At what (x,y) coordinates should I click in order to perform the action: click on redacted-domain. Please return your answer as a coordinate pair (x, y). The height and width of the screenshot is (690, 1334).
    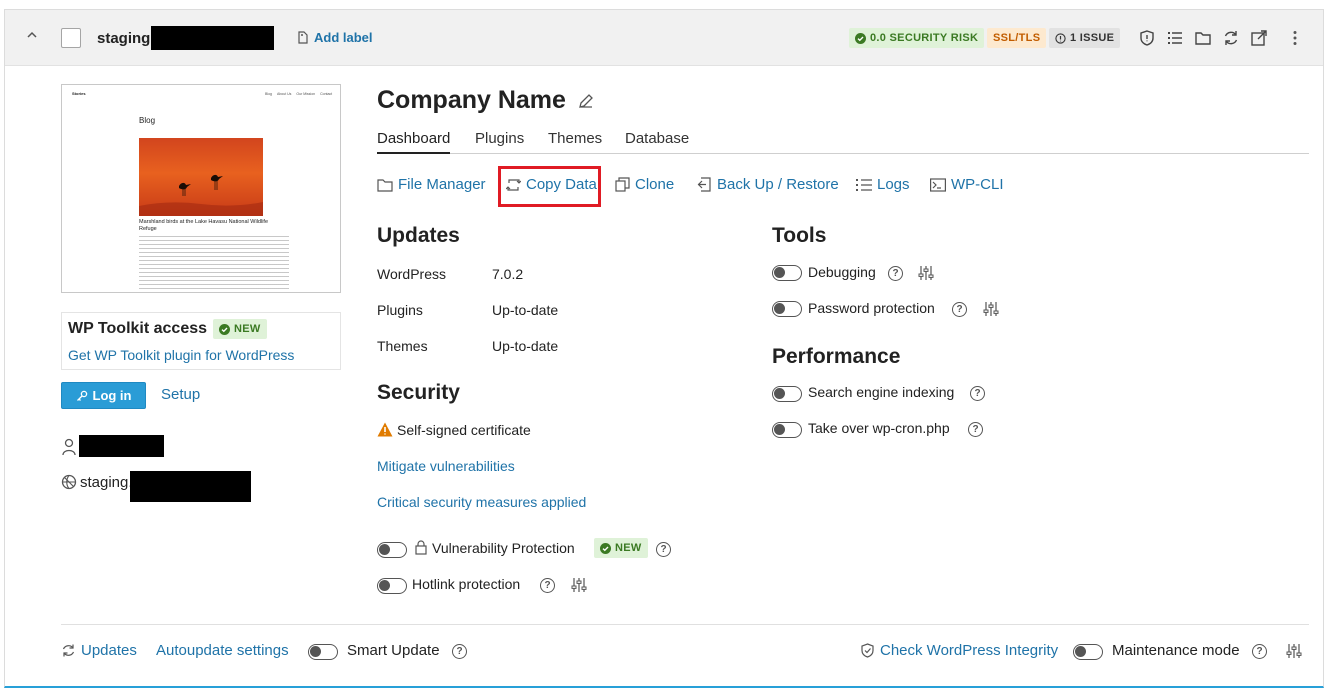
    Looking at the image, I should click on (212, 38).